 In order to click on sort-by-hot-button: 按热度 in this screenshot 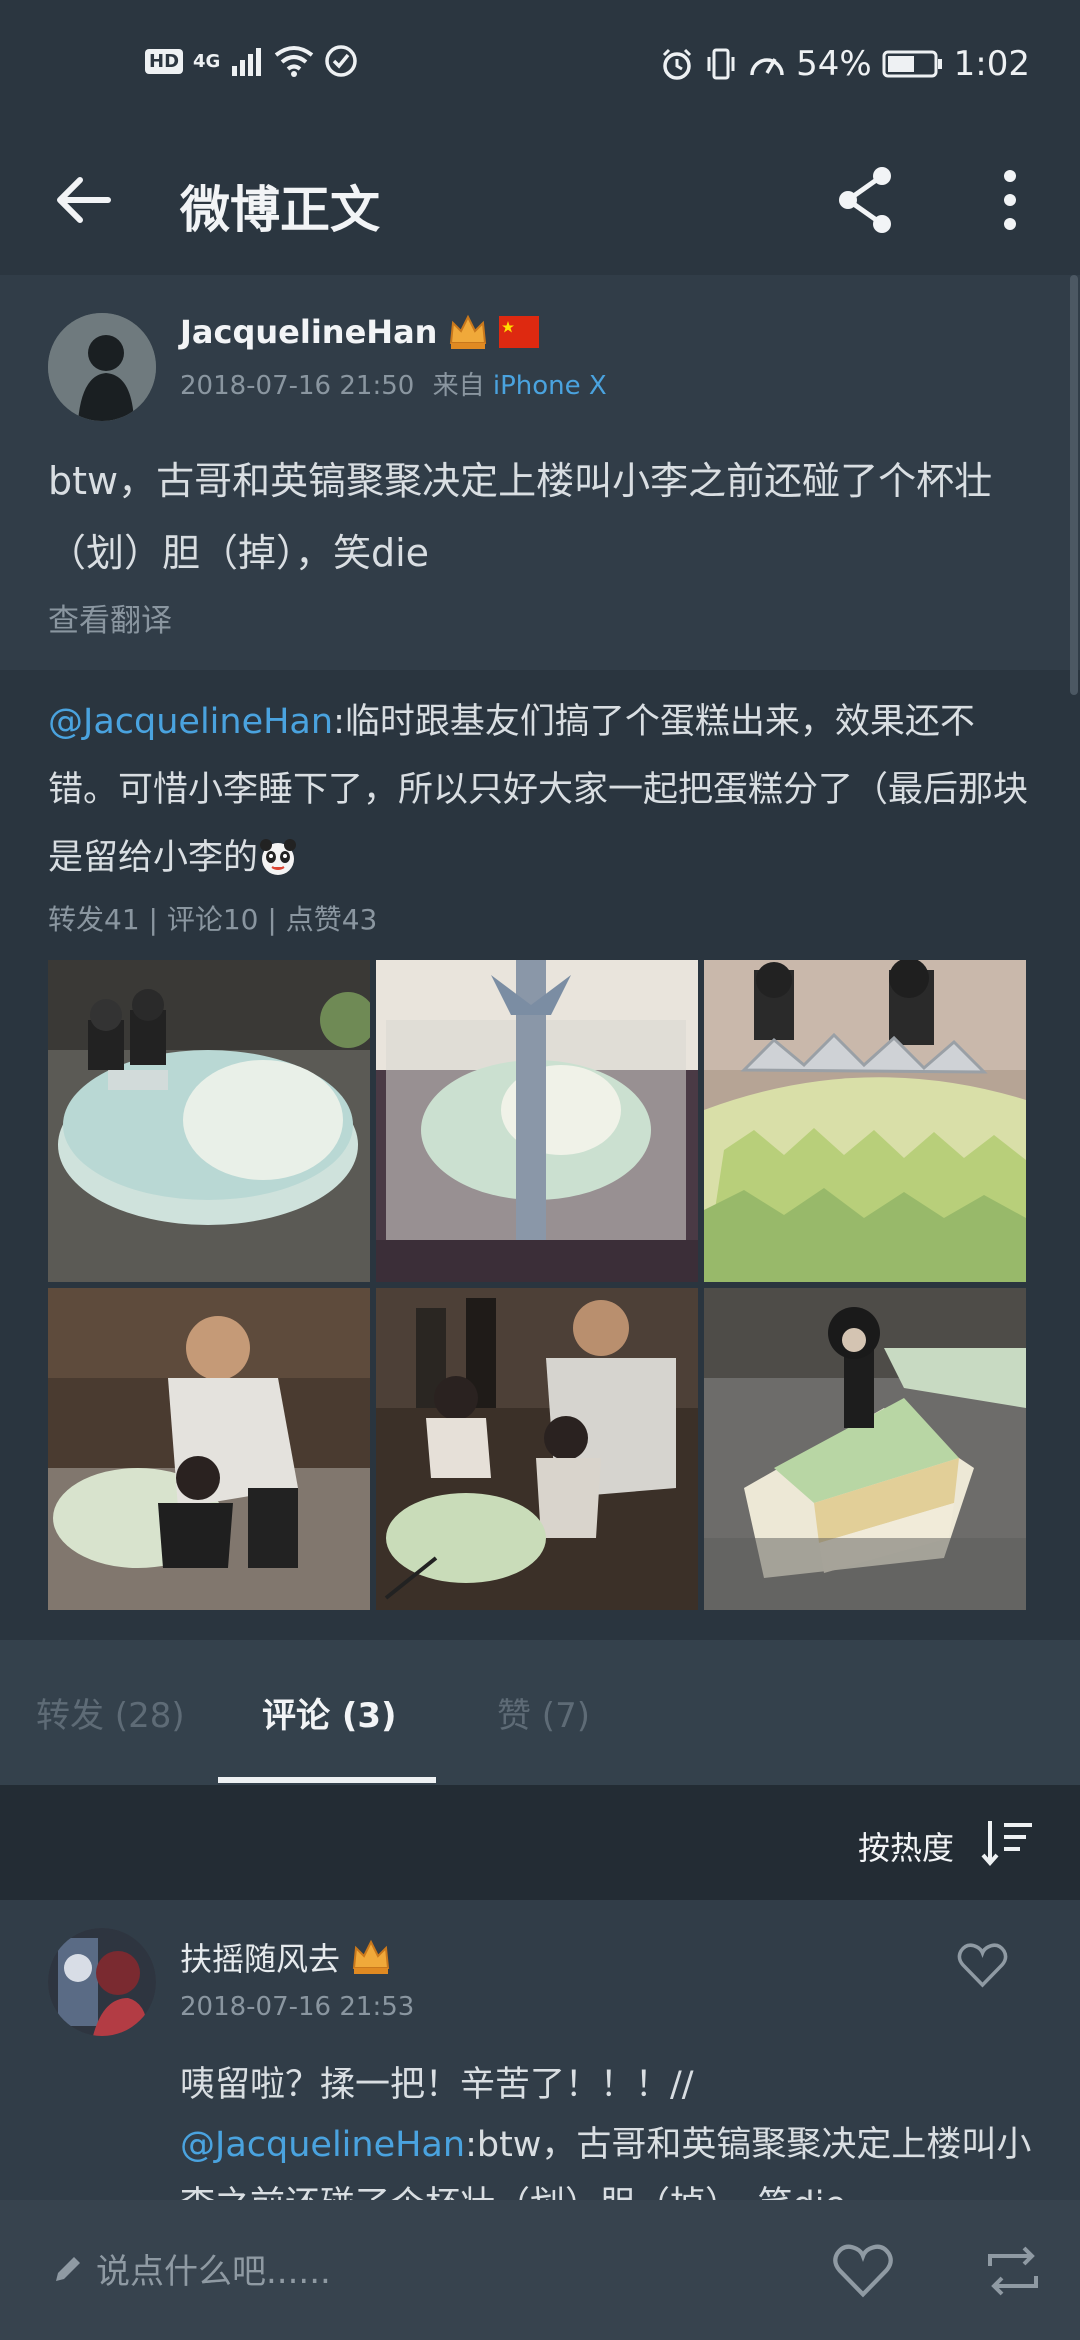, I will do `click(906, 1846)`.